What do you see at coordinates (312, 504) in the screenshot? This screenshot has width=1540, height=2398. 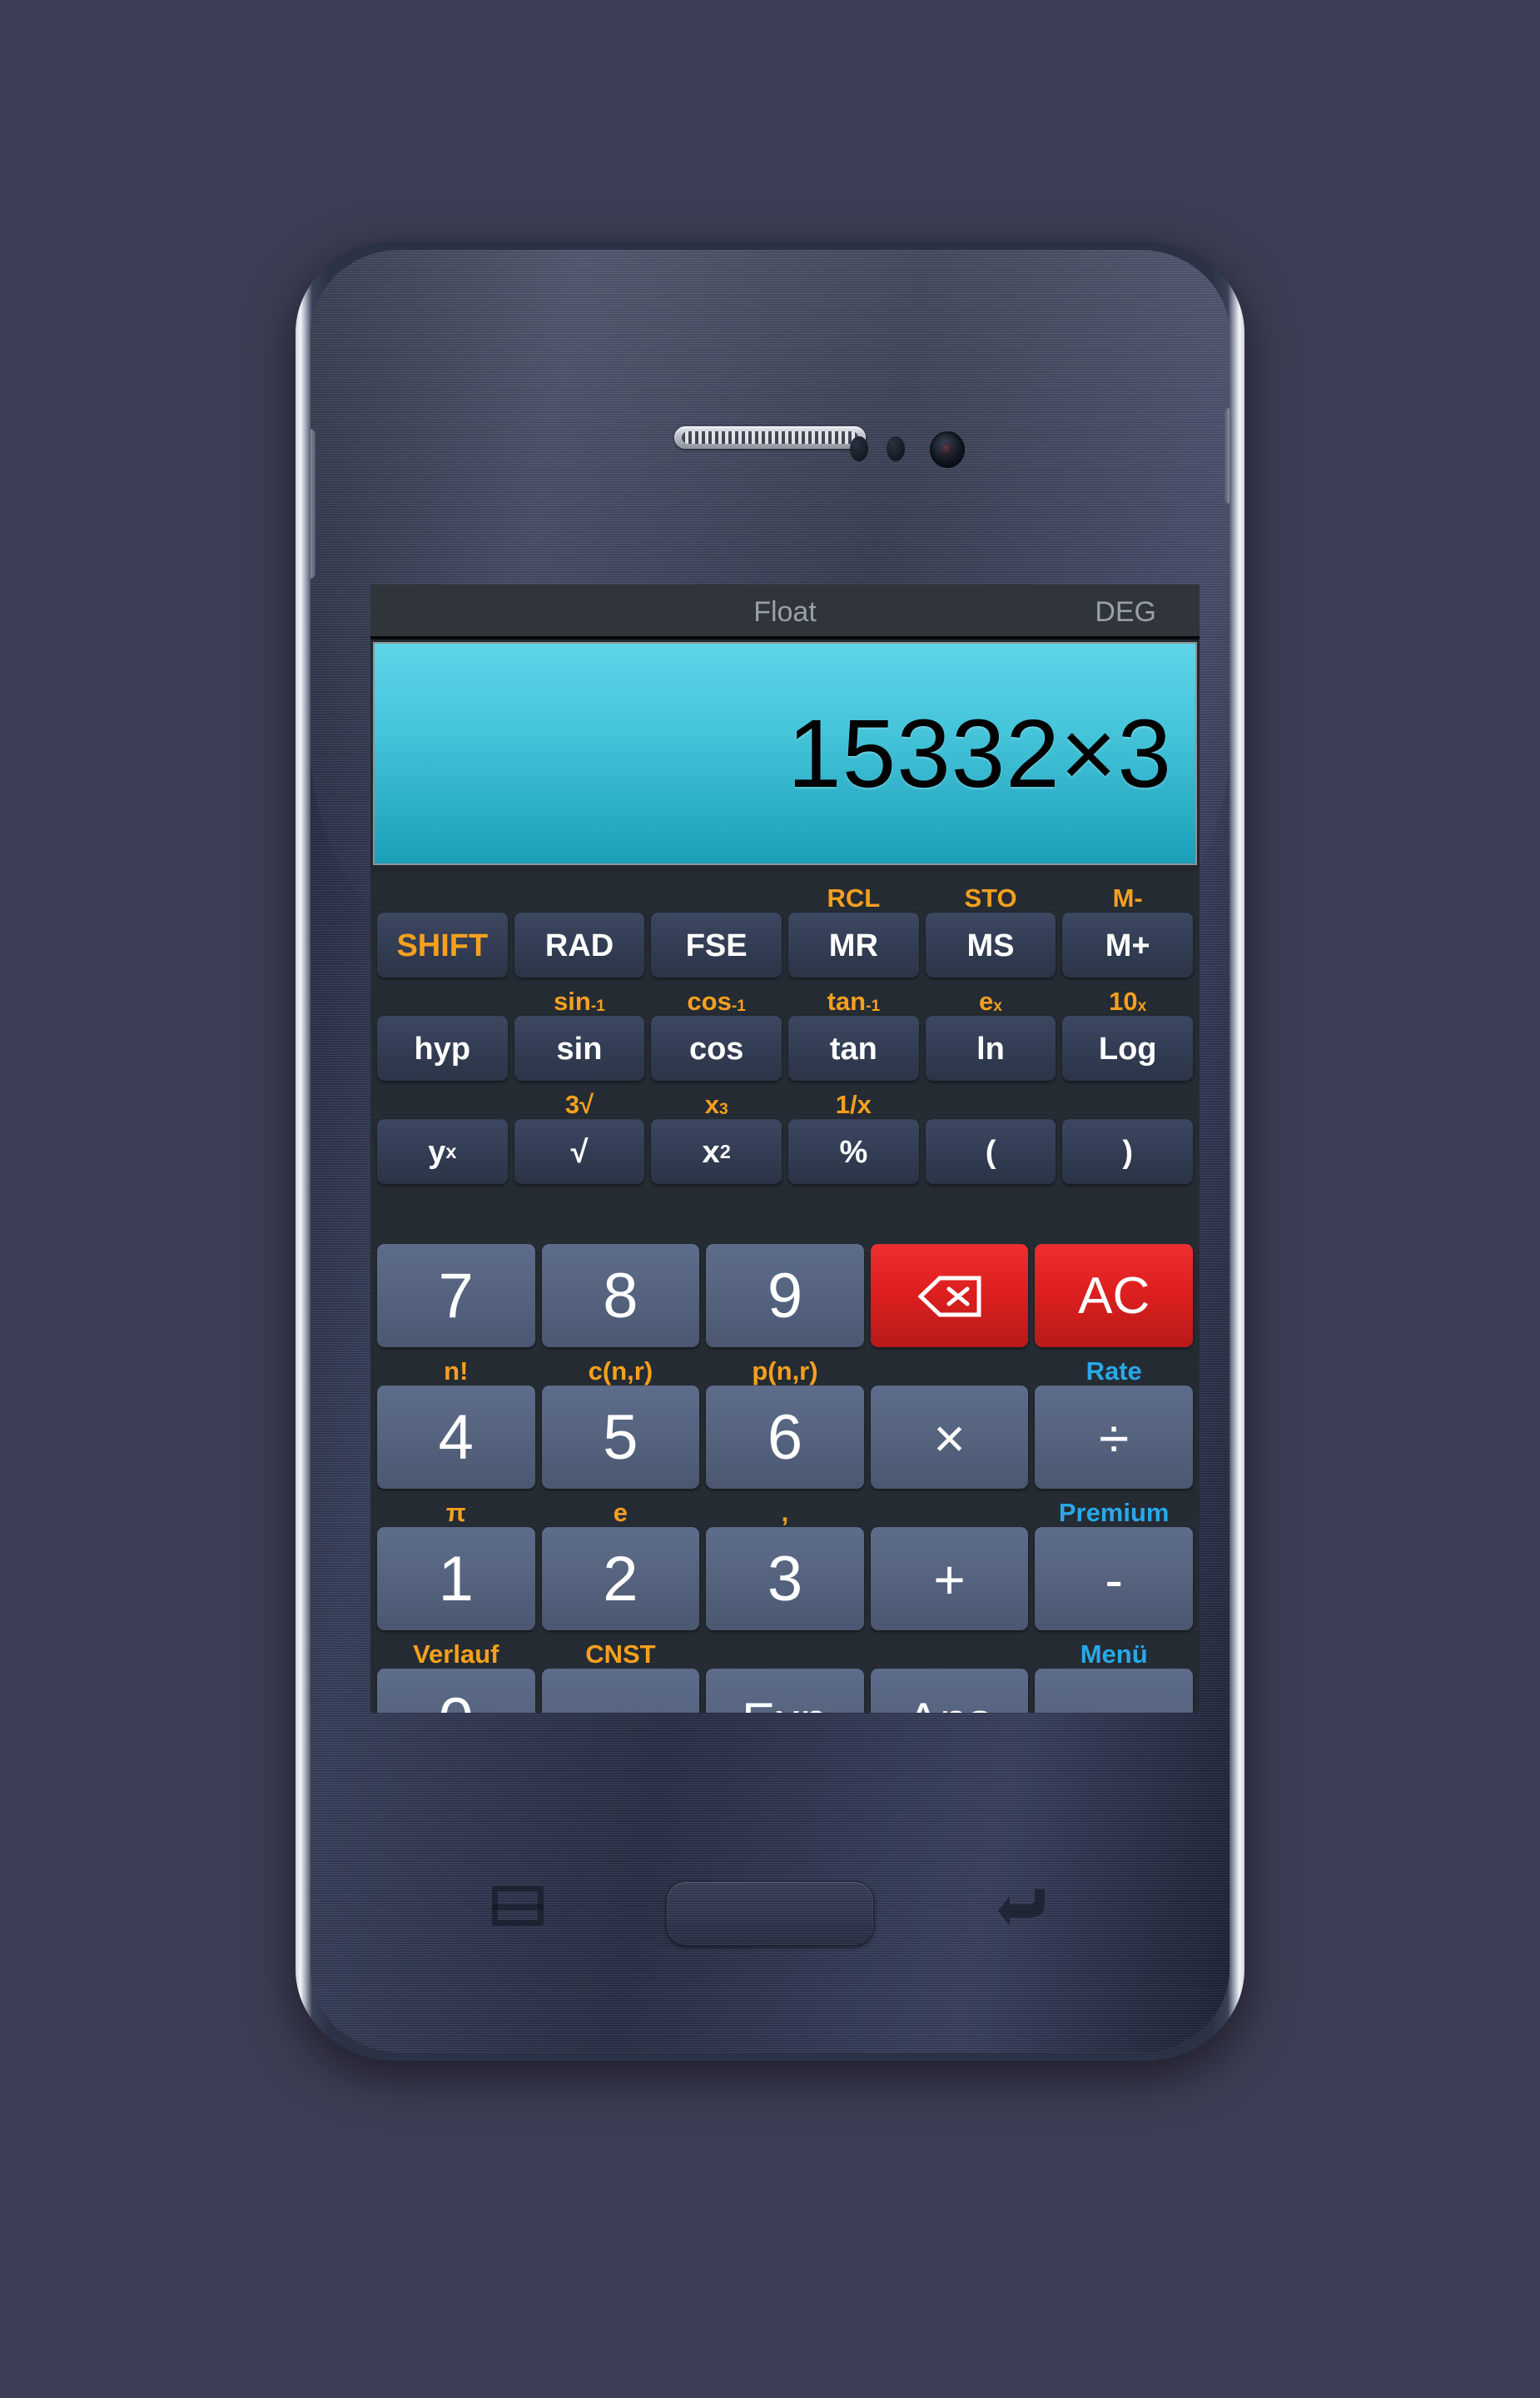 I see `volume-button` at bounding box center [312, 504].